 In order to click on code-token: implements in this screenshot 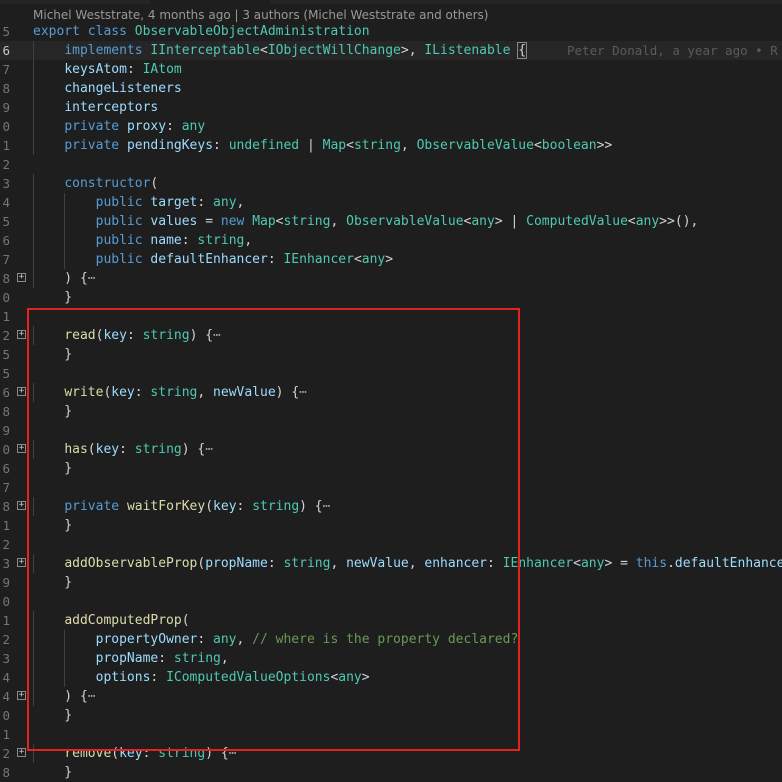, I will do `click(107, 50)`.